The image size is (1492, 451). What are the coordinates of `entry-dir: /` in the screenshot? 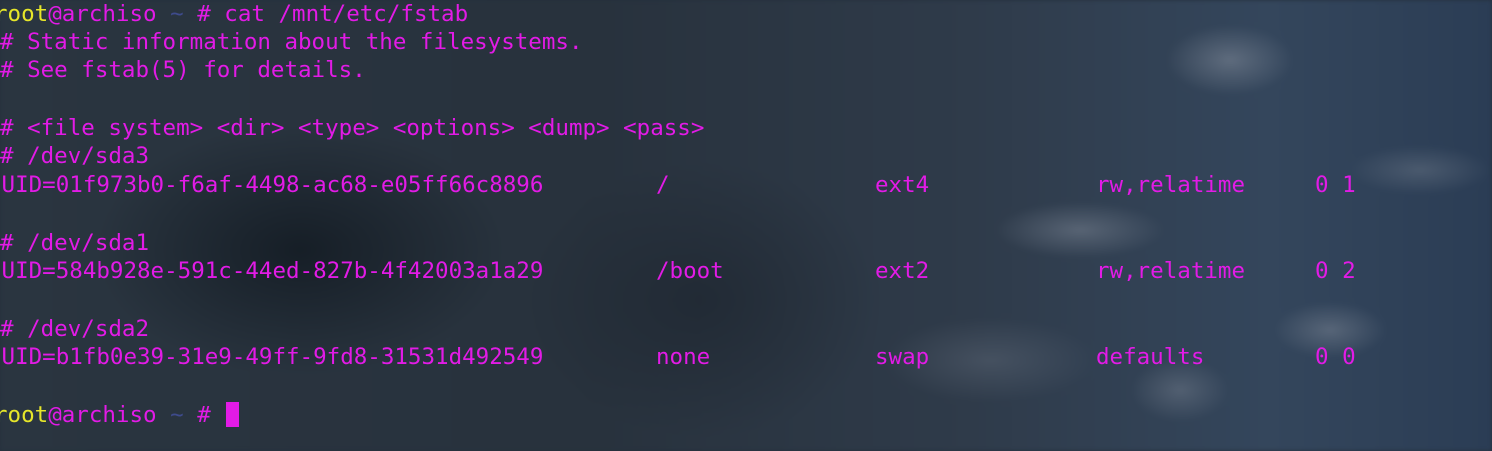 It's located at (663, 185).